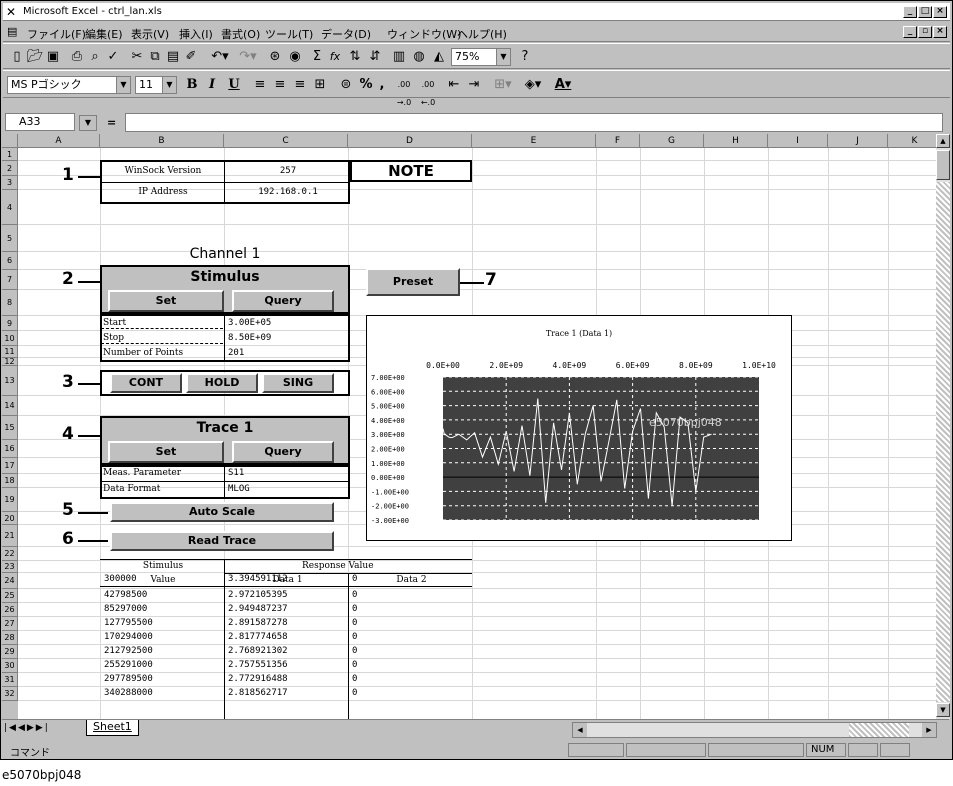  I want to click on doc-minimize-icon: _, so click(910, 32).